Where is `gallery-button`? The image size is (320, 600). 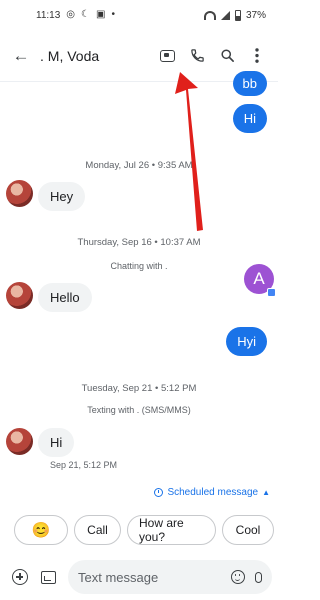 gallery-button is located at coordinates (48, 577).